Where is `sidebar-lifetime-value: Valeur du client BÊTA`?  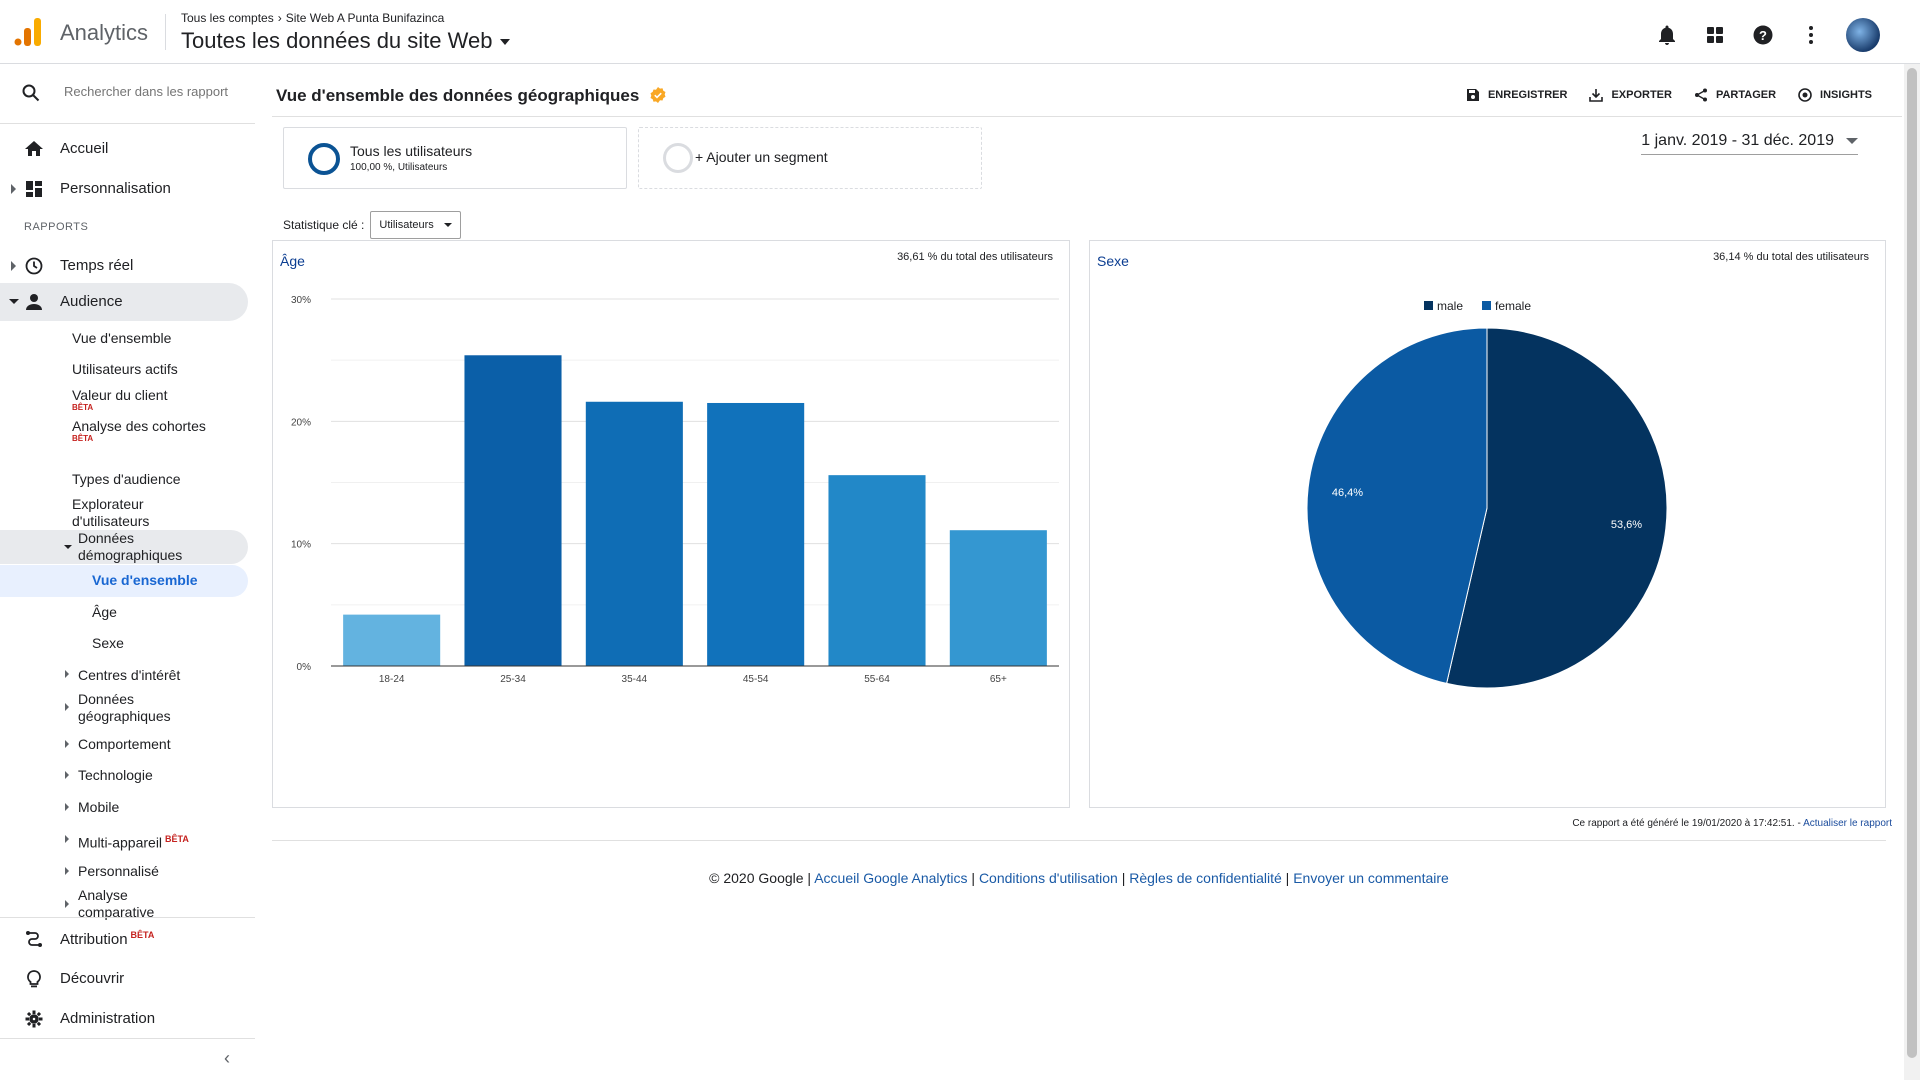
sidebar-lifetime-value: Valeur du client BÊTA is located at coordinates (142, 399).